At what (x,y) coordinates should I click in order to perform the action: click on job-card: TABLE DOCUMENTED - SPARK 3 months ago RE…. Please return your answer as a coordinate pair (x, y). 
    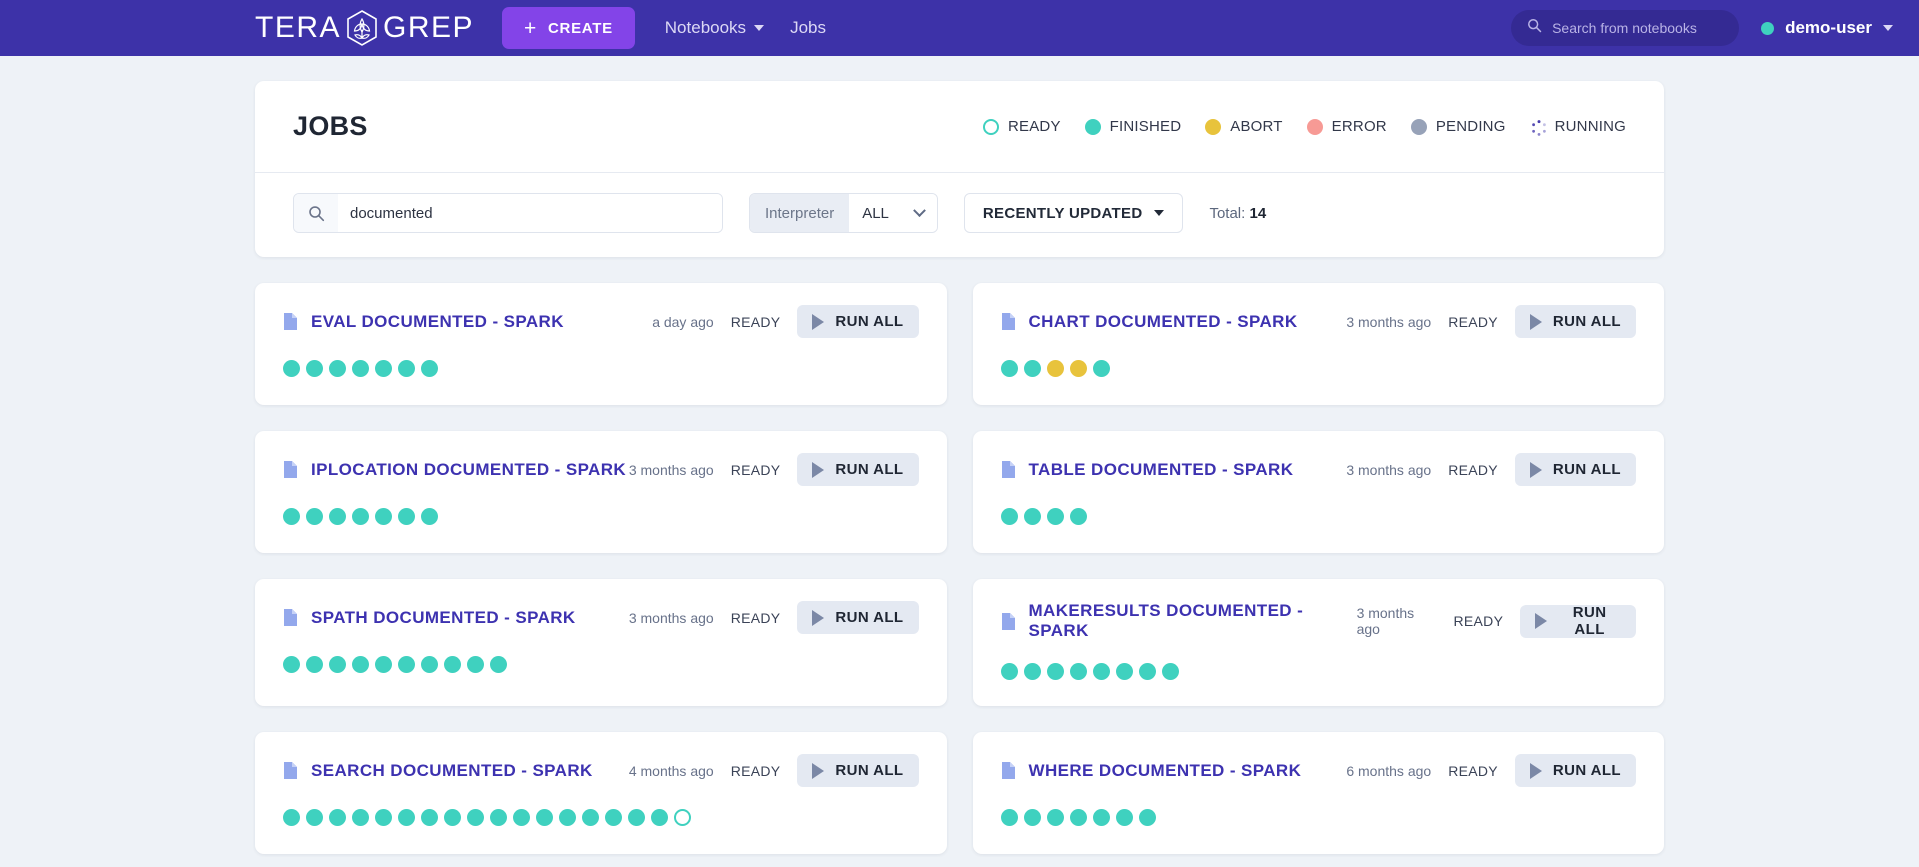
    Looking at the image, I should click on (1318, 492).